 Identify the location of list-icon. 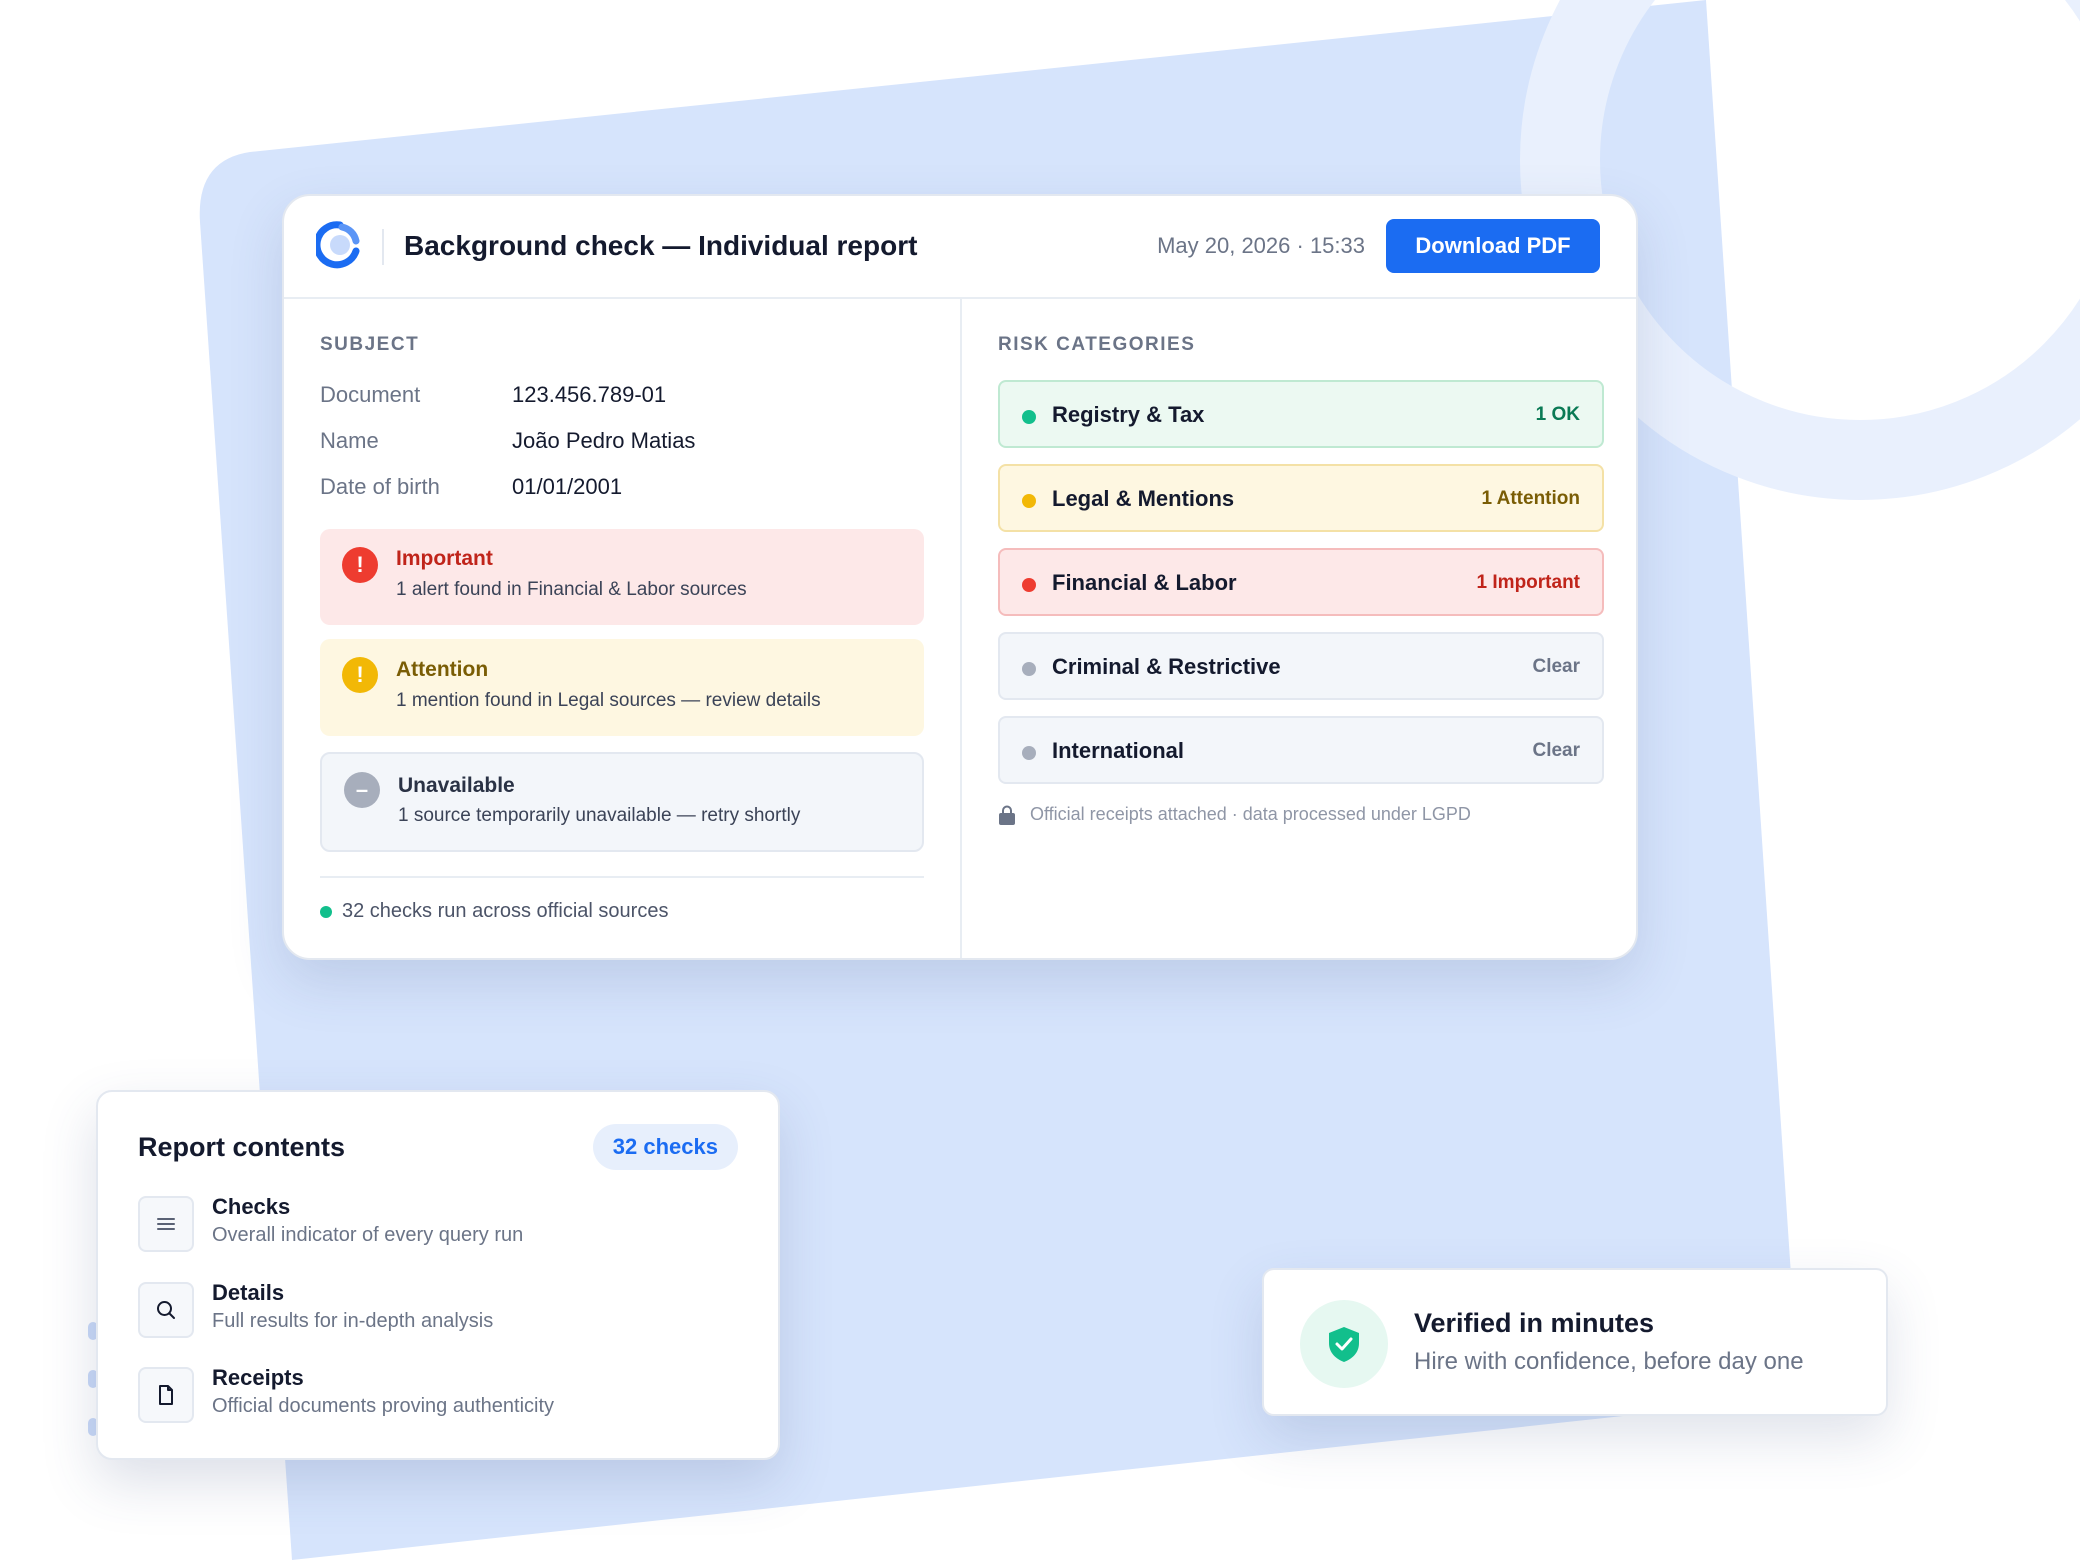
(166, 1224).